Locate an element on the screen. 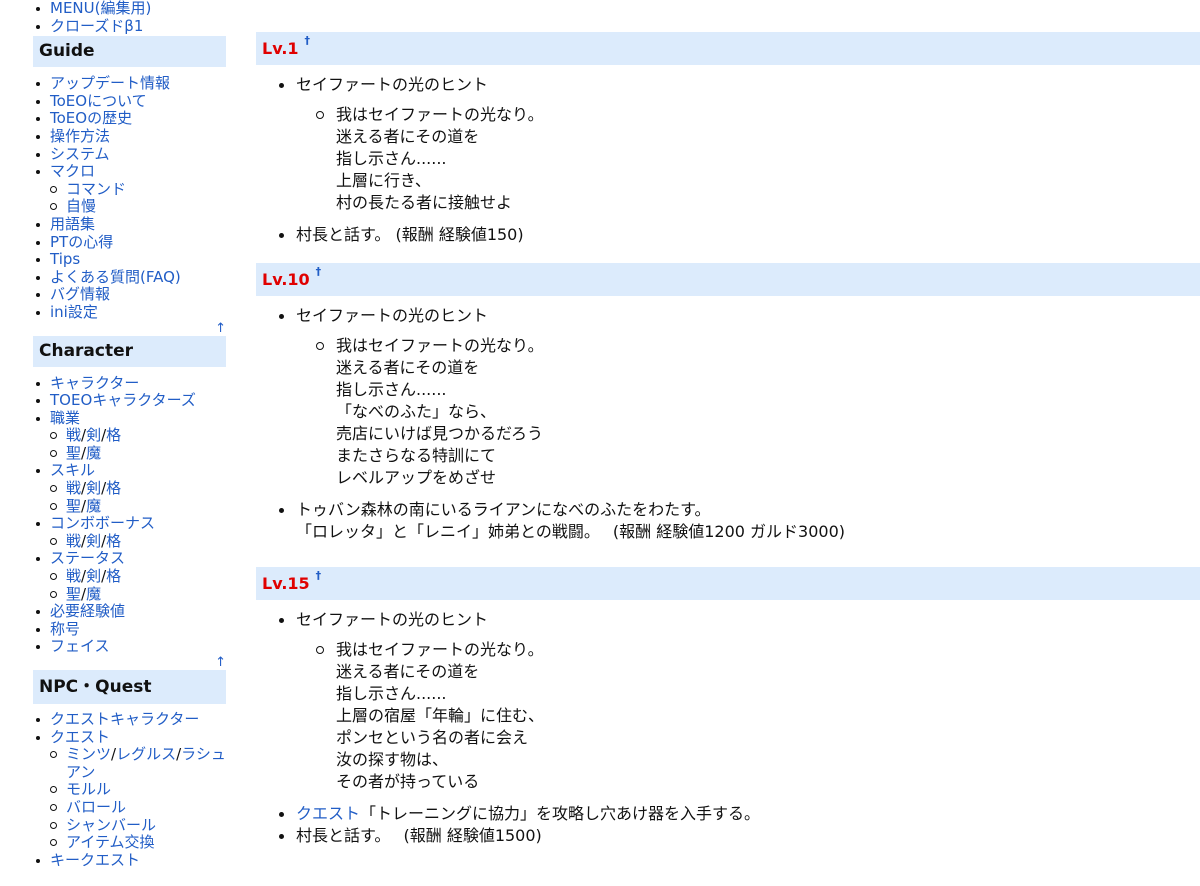 Image resolution: width=1200 pixels, height=886 pixels. menu-item-pt-tips: PTの心得 is located at coordinates (120, 242).